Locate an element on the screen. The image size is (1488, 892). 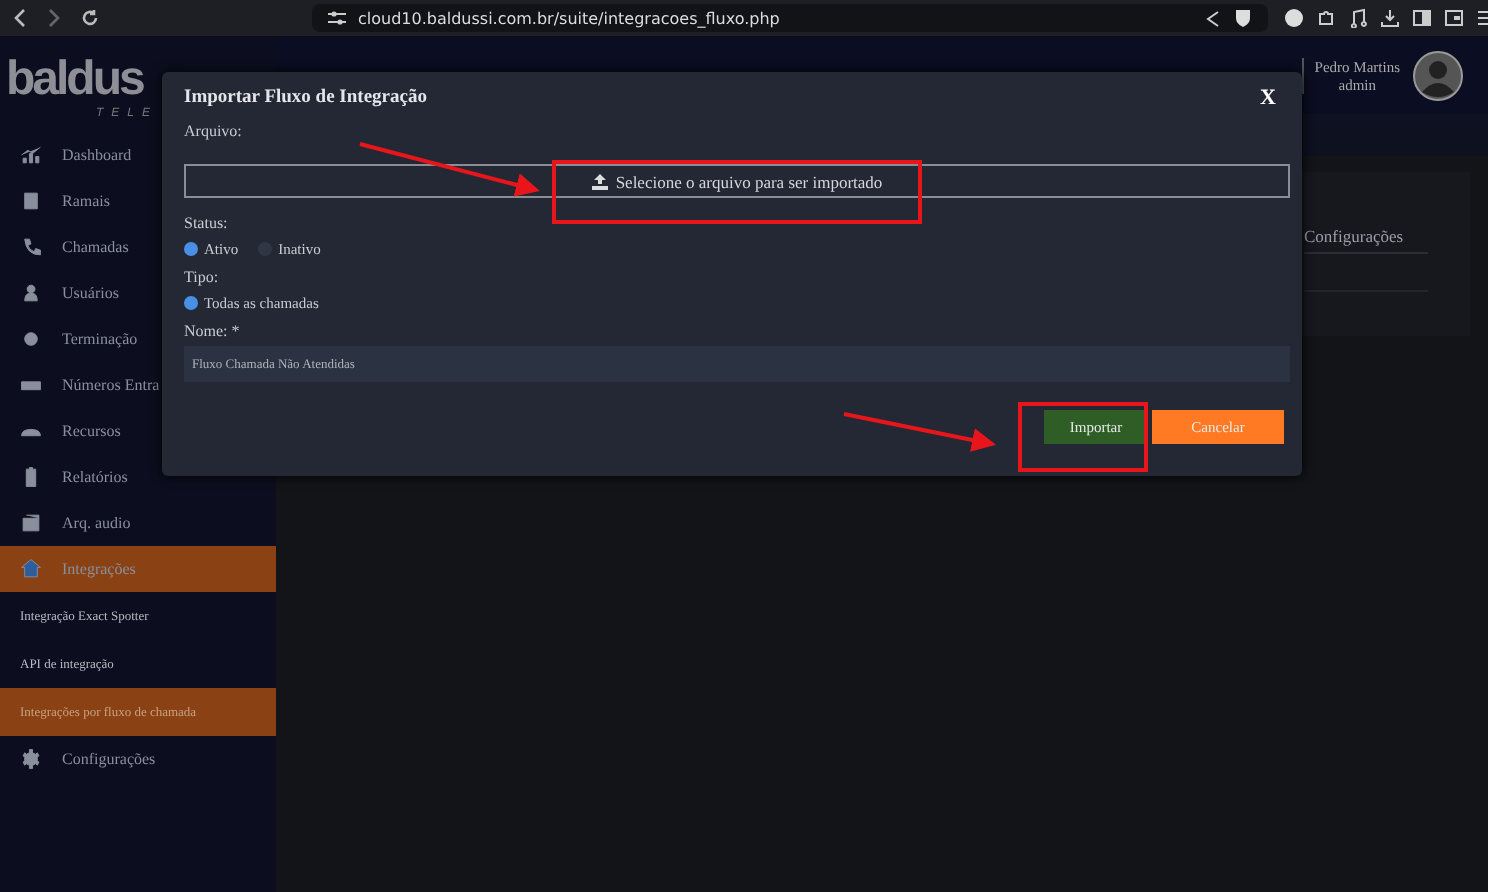
site-settings-icon is located at coordinates (337, 18).